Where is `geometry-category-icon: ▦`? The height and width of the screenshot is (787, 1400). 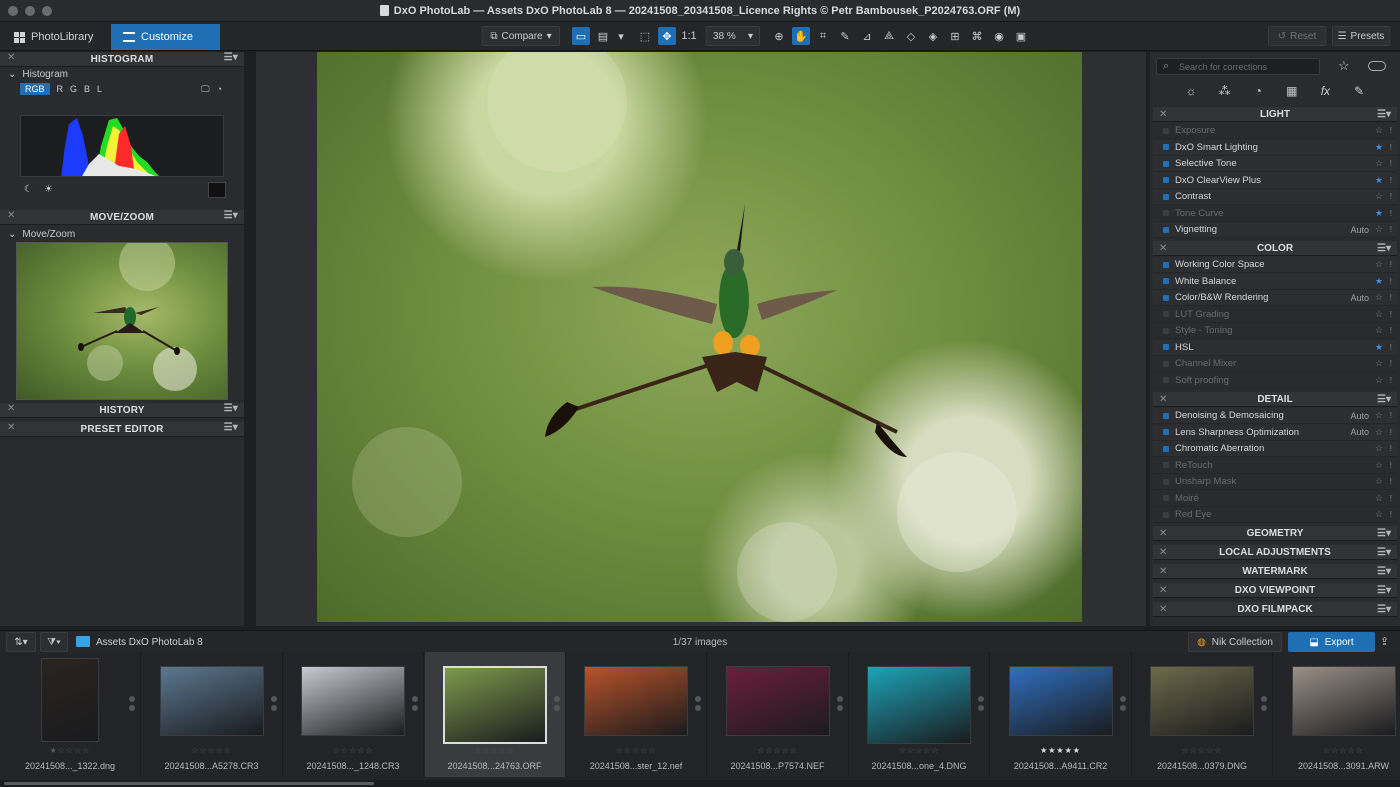
geometry-category-icon: ▦ is located at coordinates (1292, 91).